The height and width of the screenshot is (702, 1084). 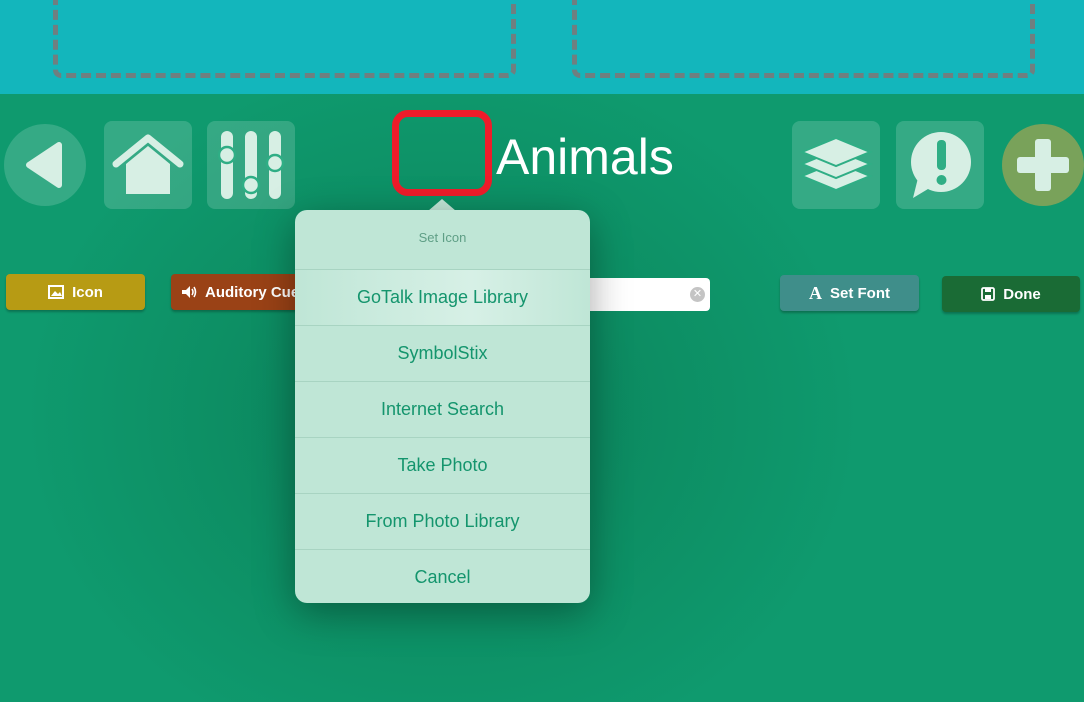 I want to click on clear-text-icon: ✕, so click(x=697, y=294).